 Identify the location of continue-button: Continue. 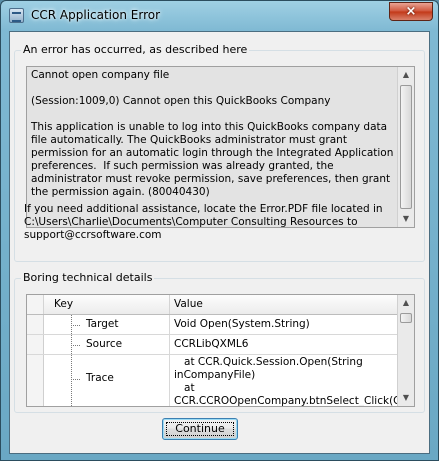
(200, 429).